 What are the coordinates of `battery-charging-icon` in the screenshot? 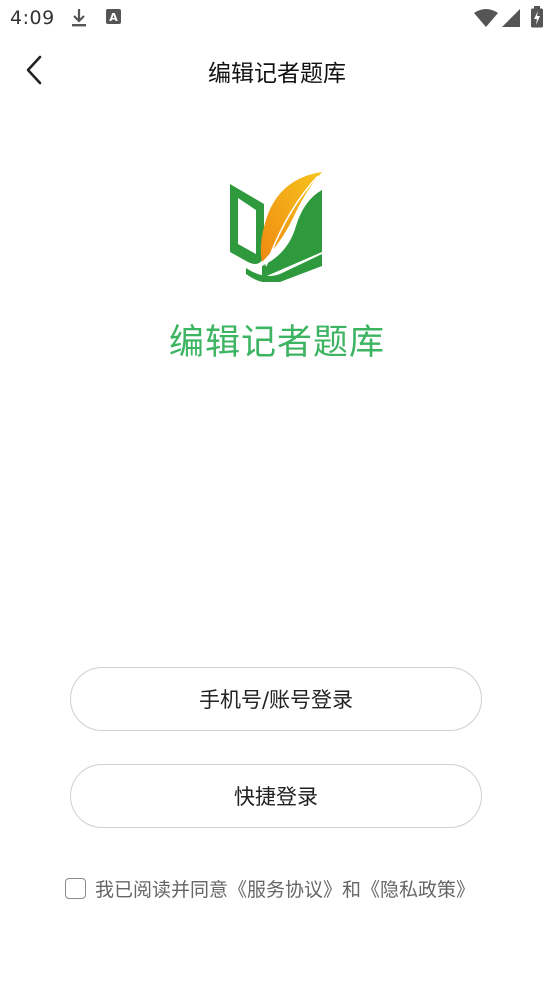 It's located at (537, 19).